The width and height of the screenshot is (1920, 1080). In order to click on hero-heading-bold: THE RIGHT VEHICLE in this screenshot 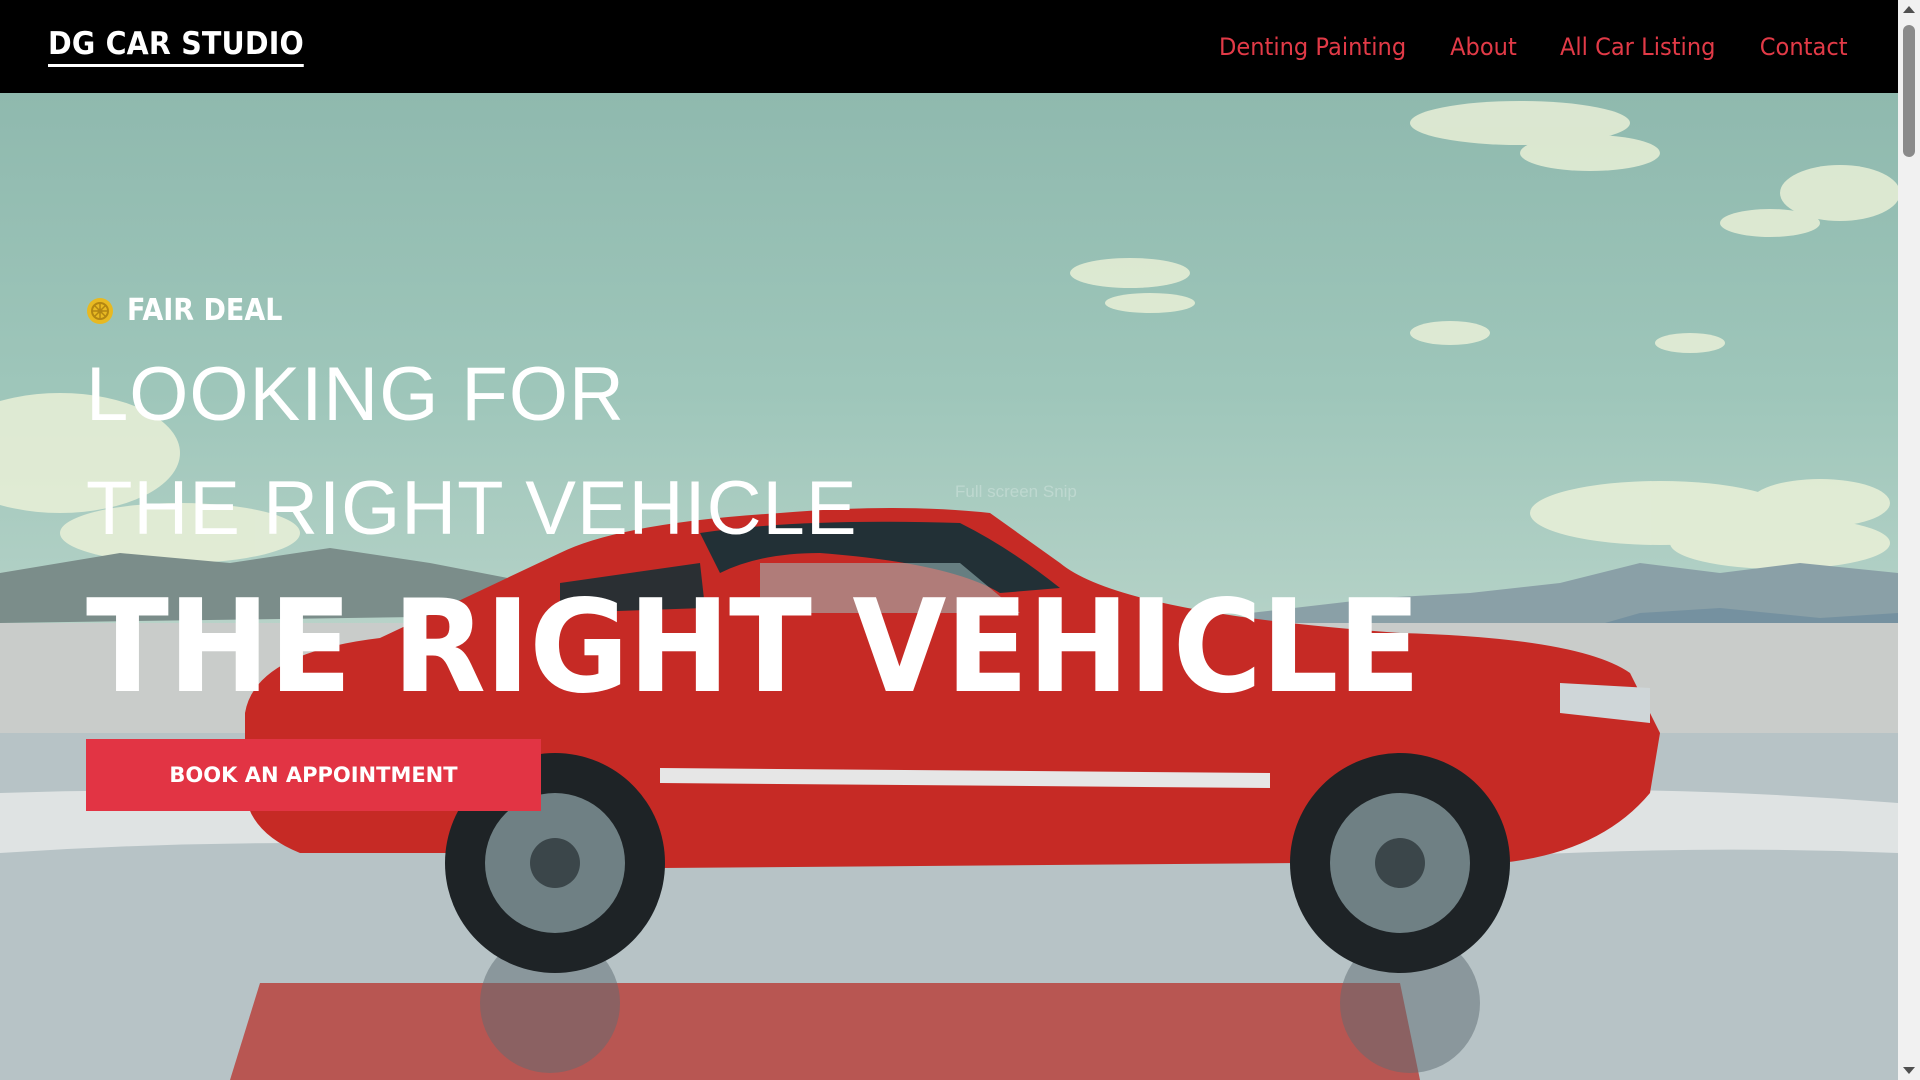, I will do `click(753, 647)`.